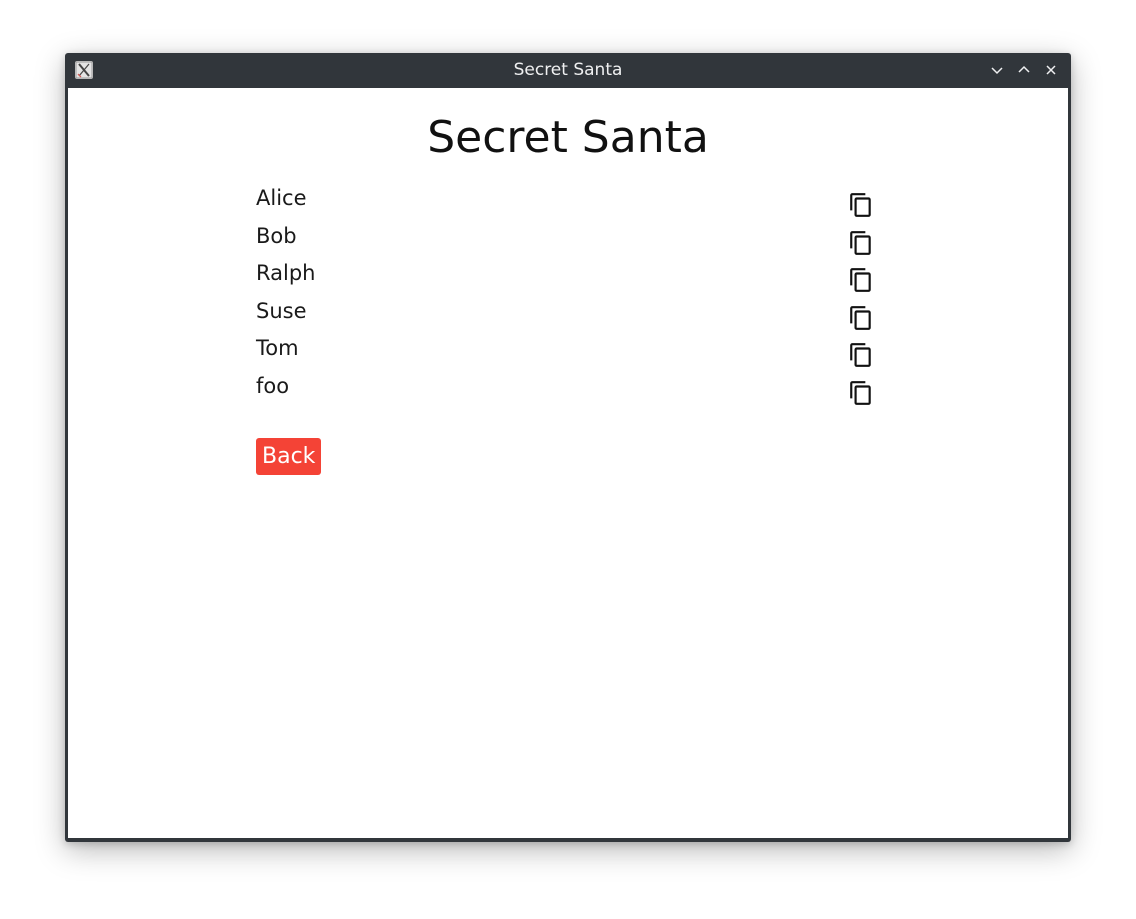 The width and height of the screenshot is (1136, 919). What do you see at coordinates (1024, 70) in the screenshot?
I see `chevron-up-icon` at bounding box center [1024, 70].